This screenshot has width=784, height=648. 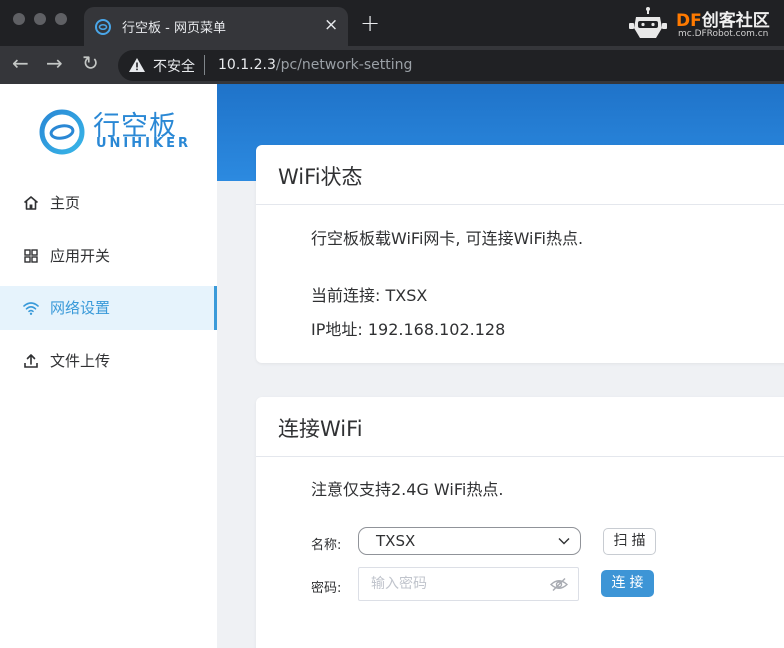 I want to click on security-label: 不安全, so click(x=174, y=66).